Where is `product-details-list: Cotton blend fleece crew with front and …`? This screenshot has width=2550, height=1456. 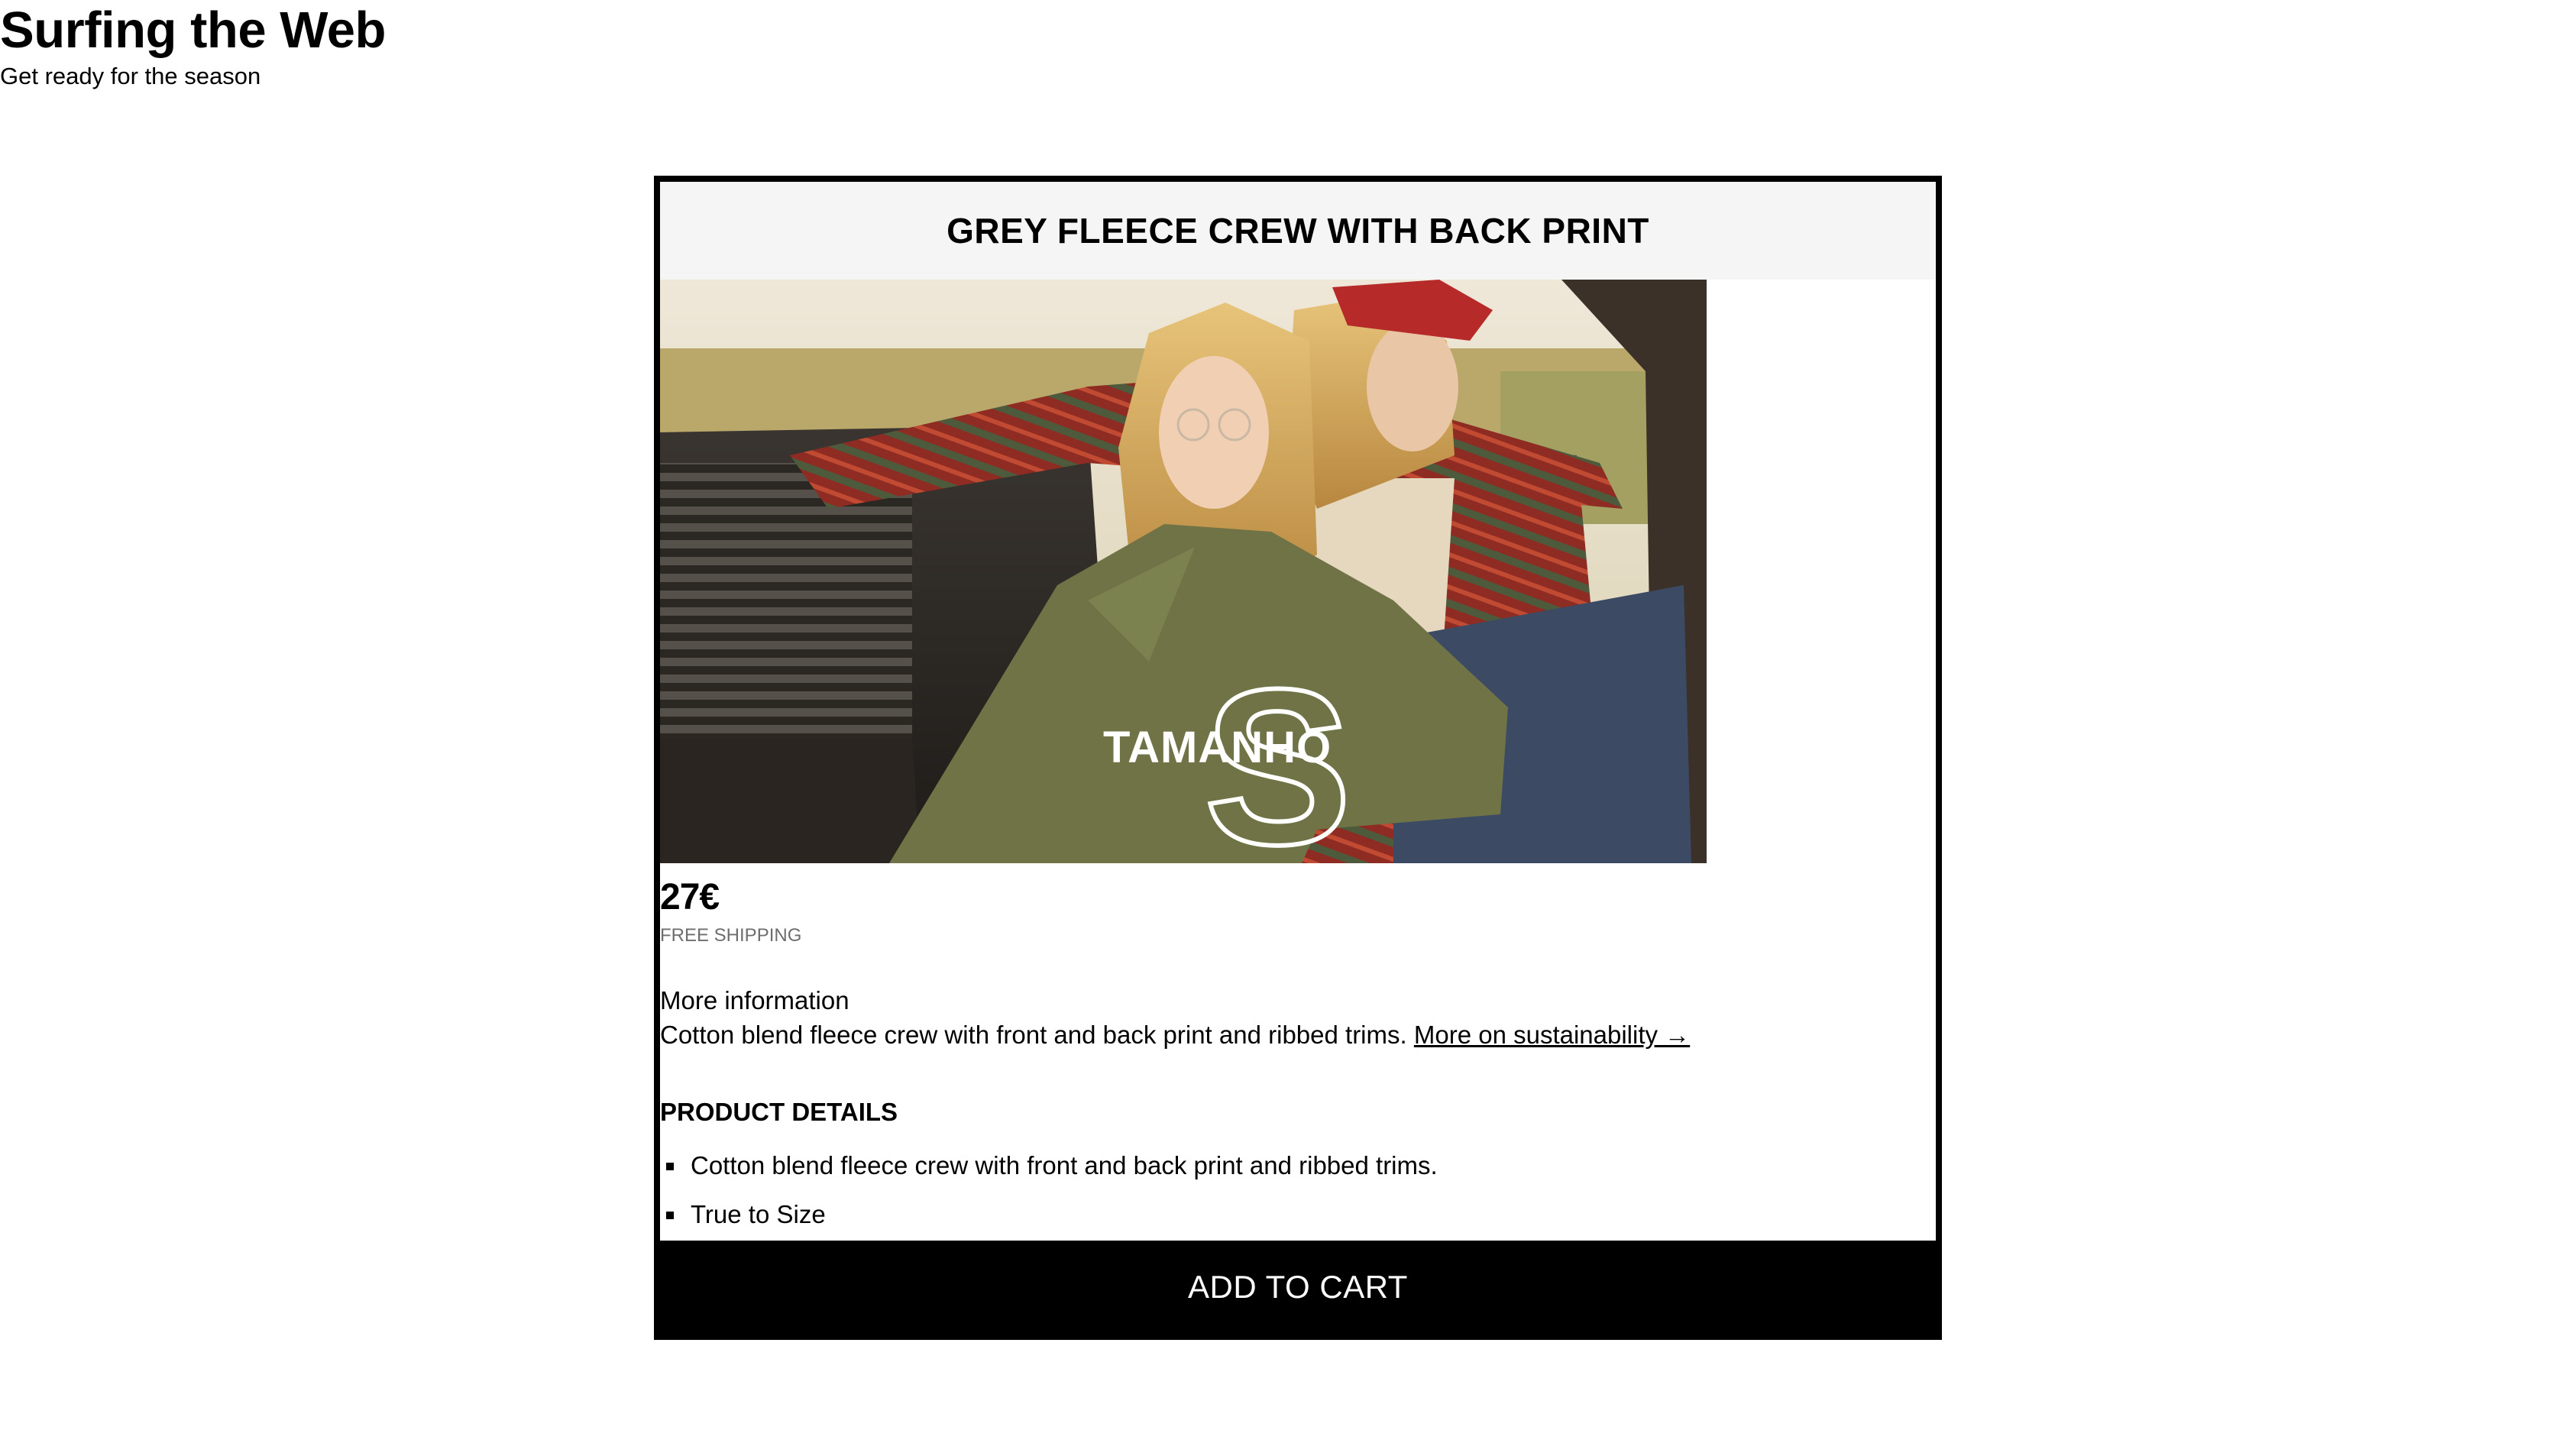
product-details-list: Cotton blend fleece crew with front and … is located at coordinates (1298, 1190).